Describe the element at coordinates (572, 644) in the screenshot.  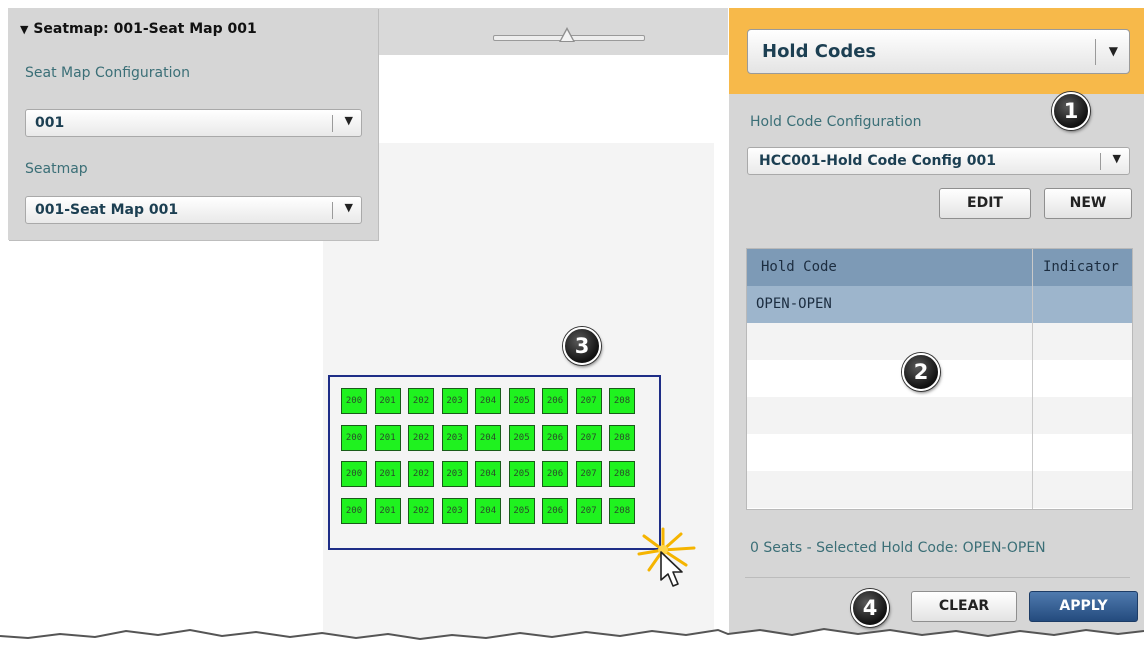
I see `torn-edge-decoration` at that location.